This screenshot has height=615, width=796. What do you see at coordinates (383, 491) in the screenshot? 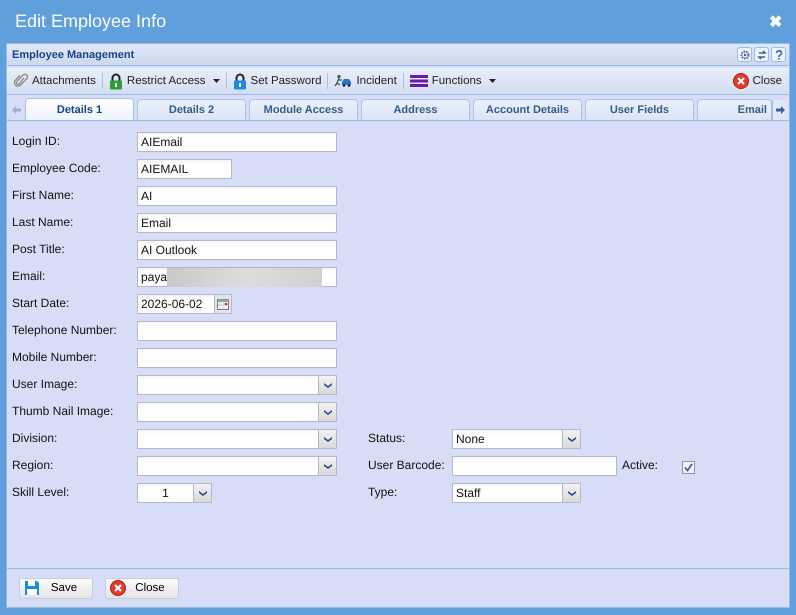
I see `field-label: Type:` at bounding box center [383, 491].